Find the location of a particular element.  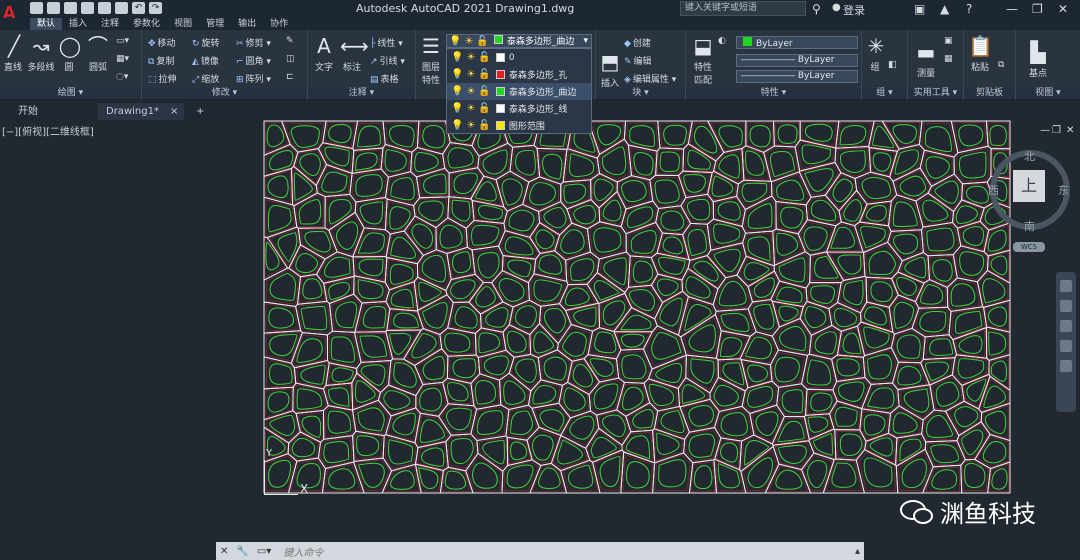

group-button: ✳ 组 is located at coordinates (875, 53).